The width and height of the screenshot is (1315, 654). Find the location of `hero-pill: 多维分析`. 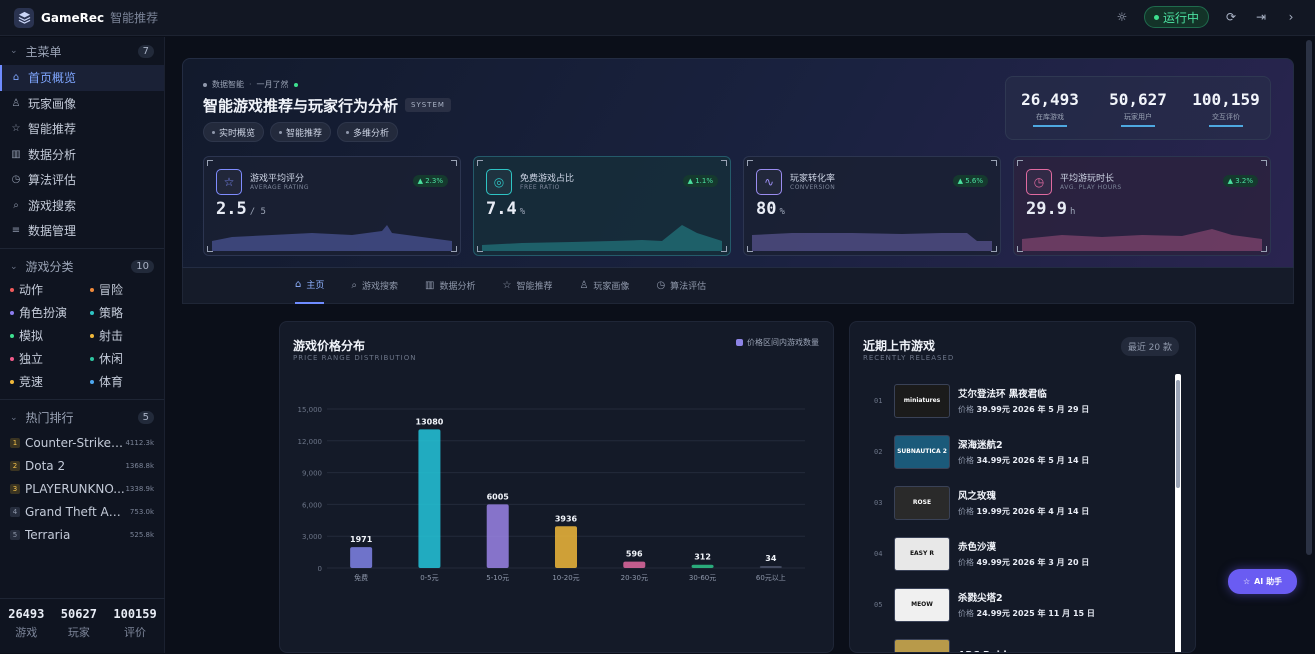

hero-pill: 多维分析 is located at coordinates (368, 132).